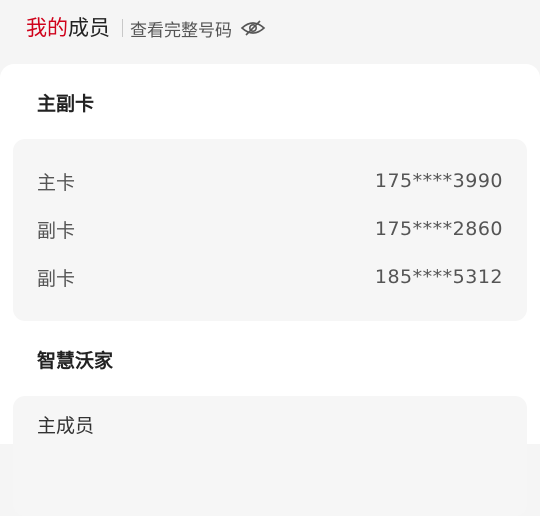 The height and width of the screenshot is (516, 540). What do you see at coordinates (56, 182) in the screenshot?
I see `card-type-label: 主卡` at bounding box center [56, 182].